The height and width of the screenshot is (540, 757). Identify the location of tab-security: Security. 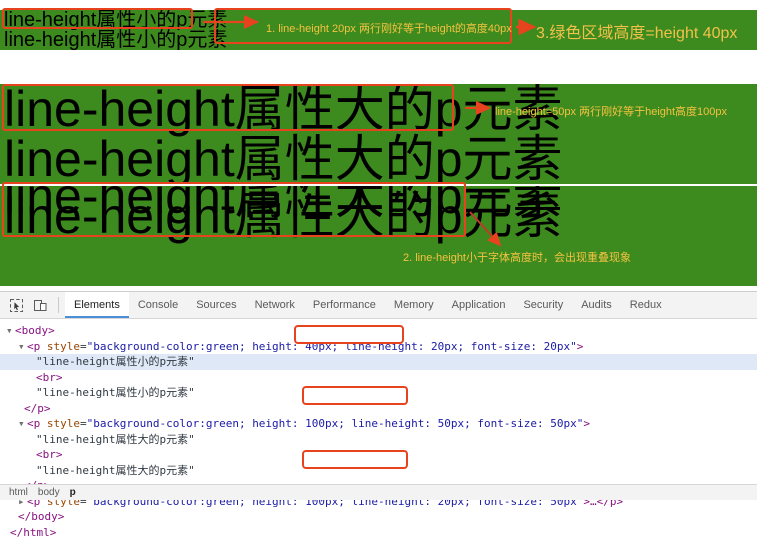
(543, 305).